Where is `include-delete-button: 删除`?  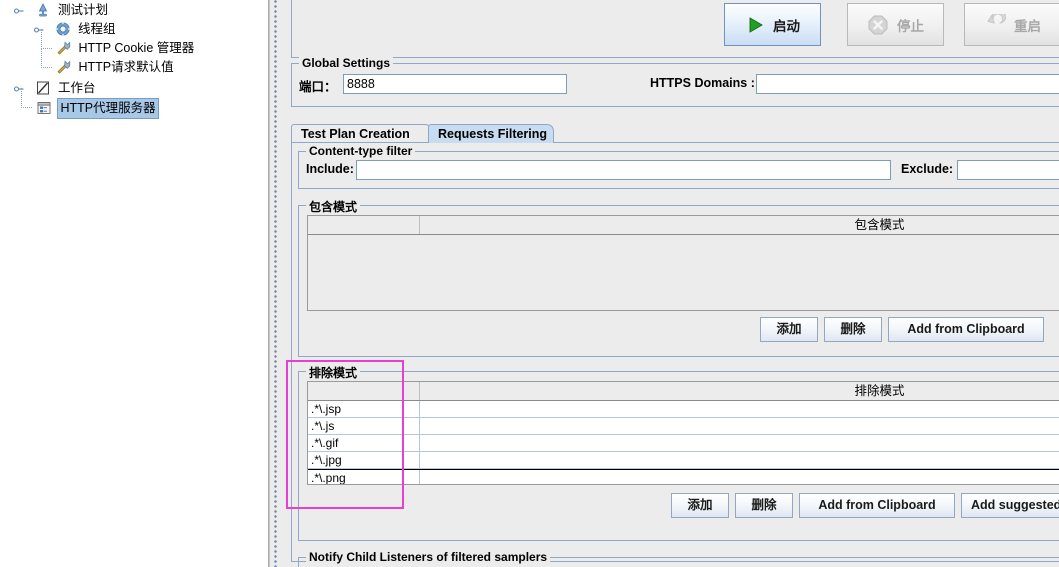
include-delete-button: 删除 is located at coordinates (853, 329).